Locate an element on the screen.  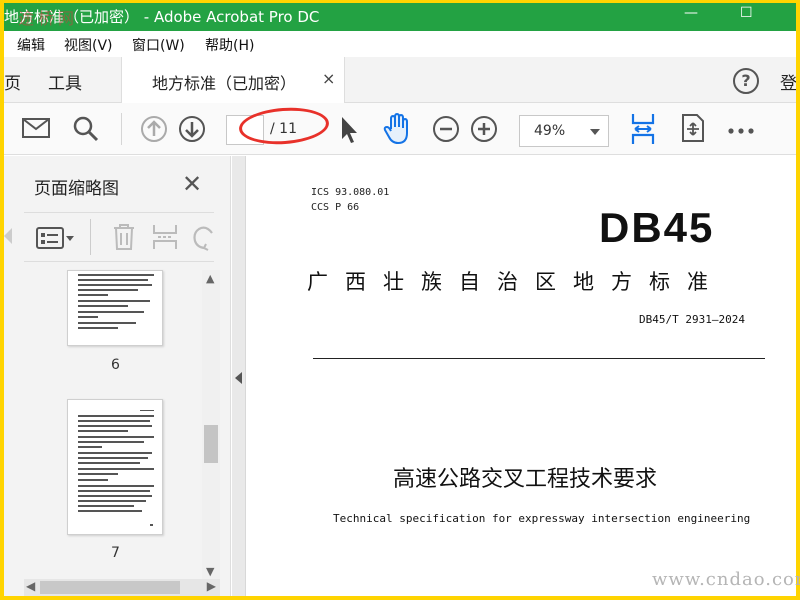
rotate-page-icon is located at coordinates (203, 239).